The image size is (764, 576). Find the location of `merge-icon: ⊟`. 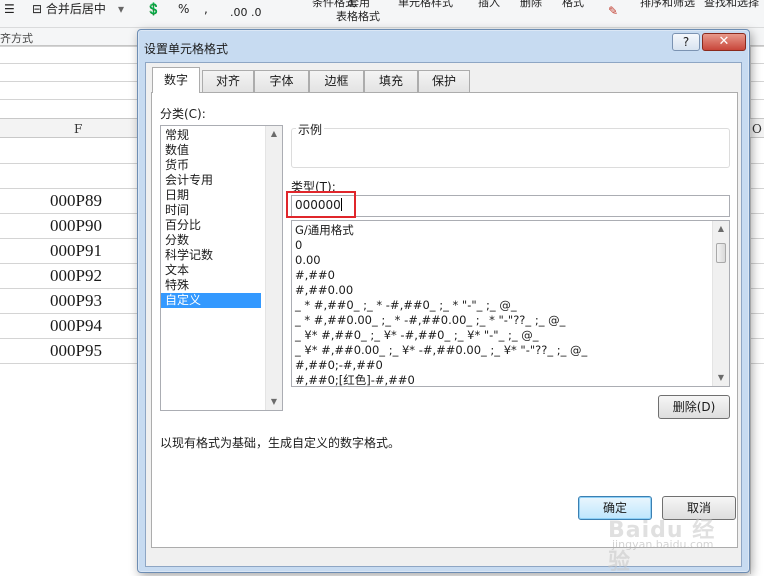

merge-icon: ⊟ is located at coordinates (37, 9).